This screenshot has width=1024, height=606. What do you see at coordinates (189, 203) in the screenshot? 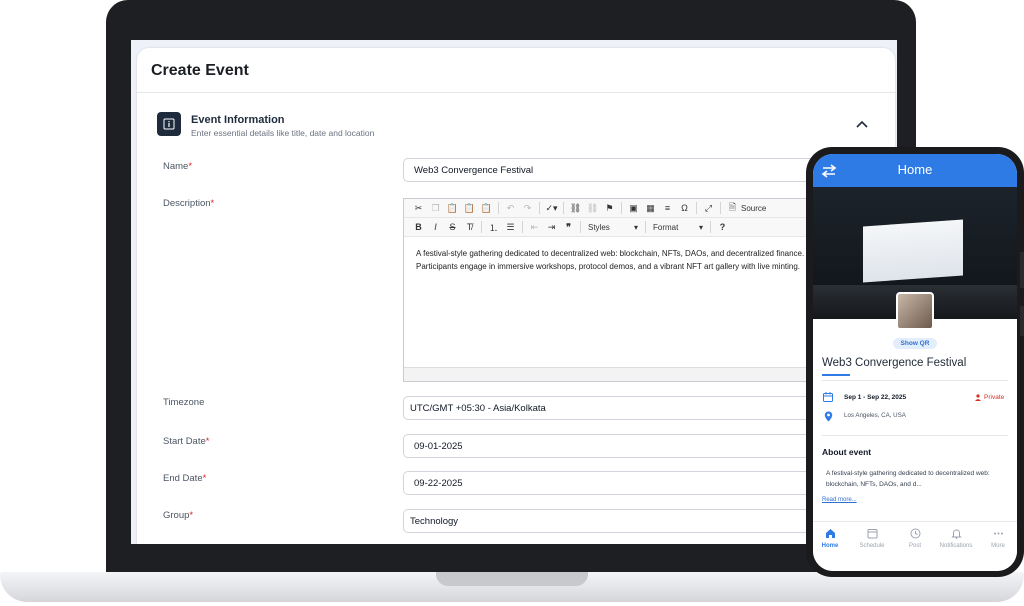
I see `description-label: Description*` at bounding box center [189, 203].